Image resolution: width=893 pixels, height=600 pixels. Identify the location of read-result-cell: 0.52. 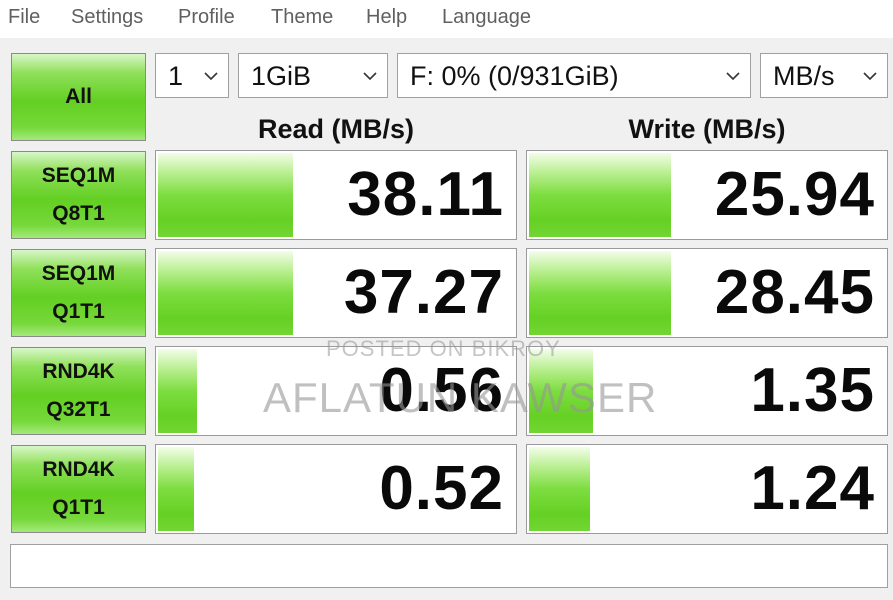
(336, 489).